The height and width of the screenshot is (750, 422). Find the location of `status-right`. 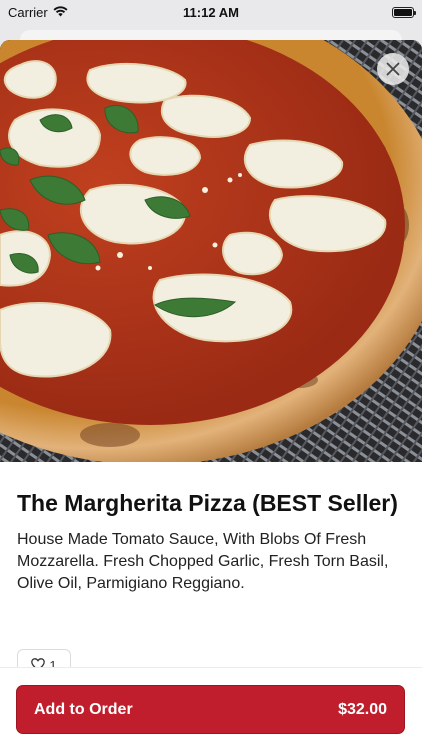

status-right is located at coordinates (404, 12).